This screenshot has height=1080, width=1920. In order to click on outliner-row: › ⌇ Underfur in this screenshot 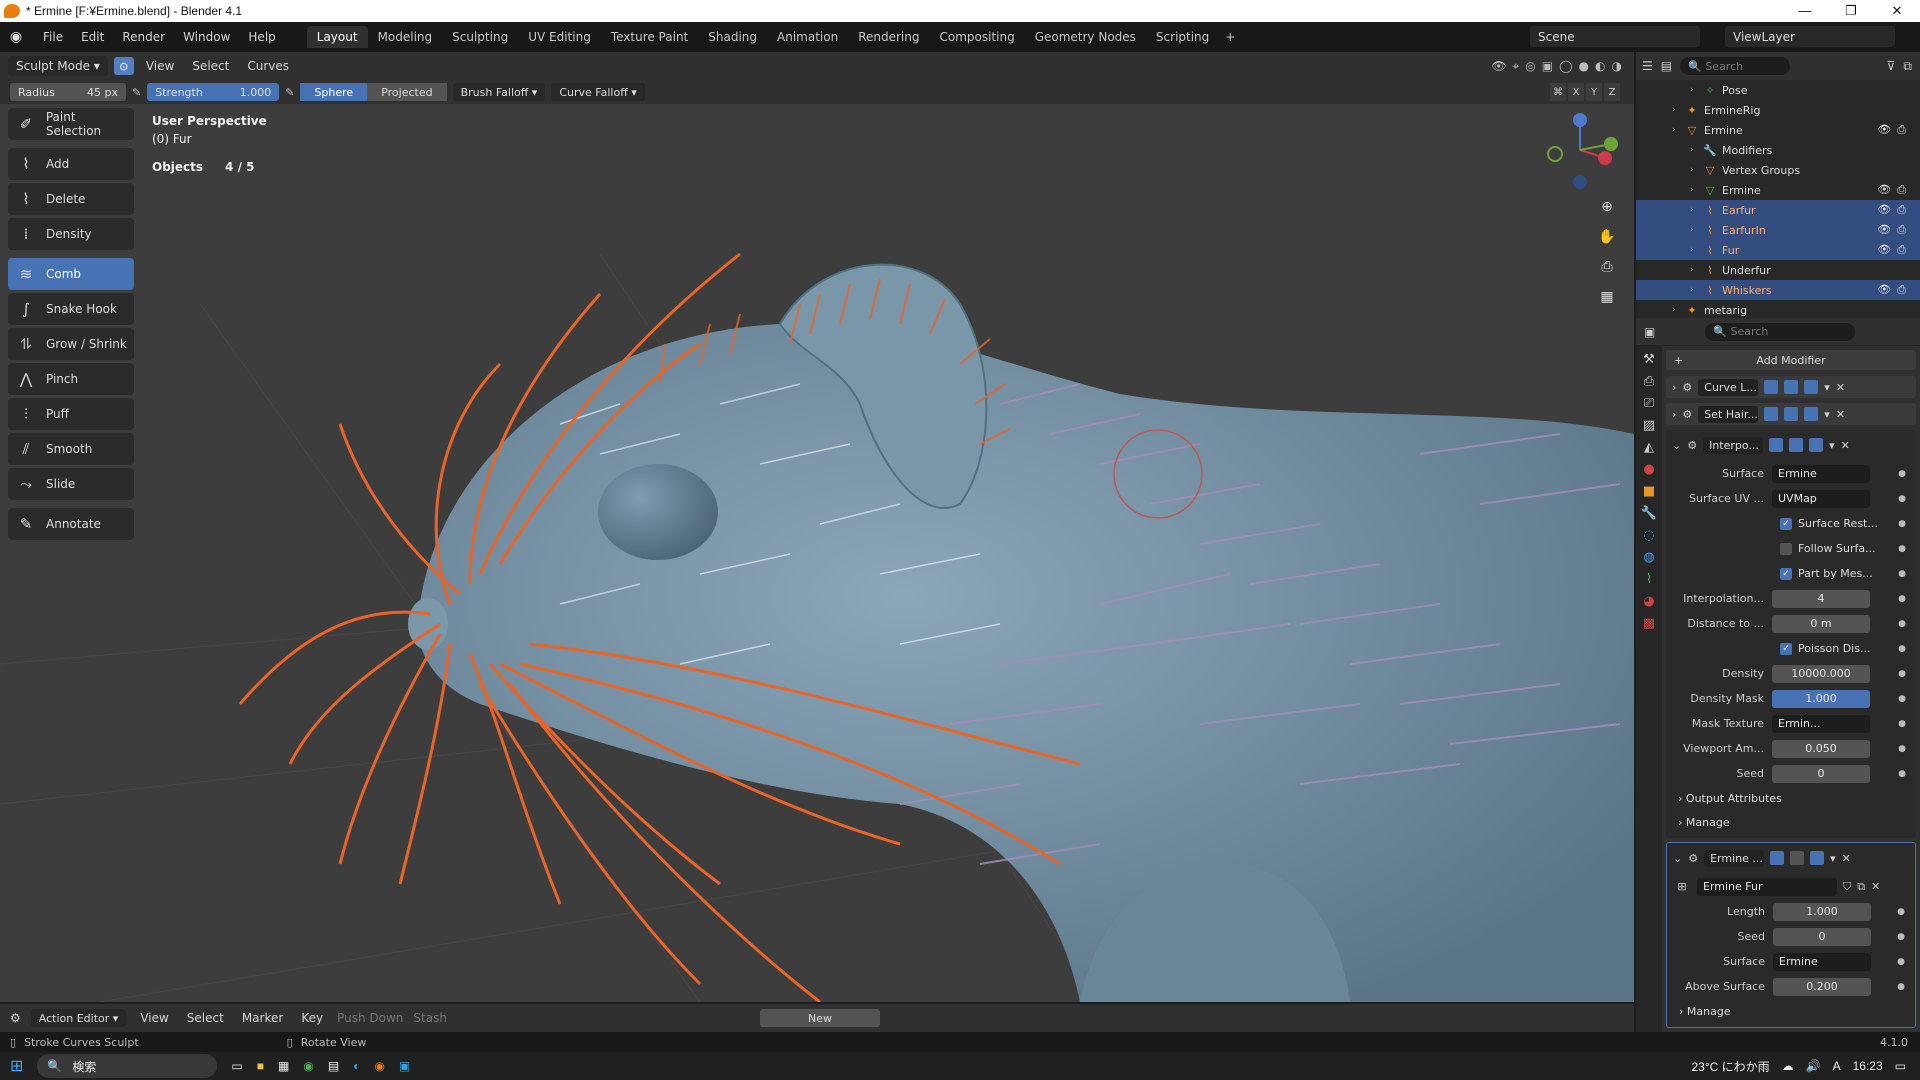, I will do `click(1778, 270)`.